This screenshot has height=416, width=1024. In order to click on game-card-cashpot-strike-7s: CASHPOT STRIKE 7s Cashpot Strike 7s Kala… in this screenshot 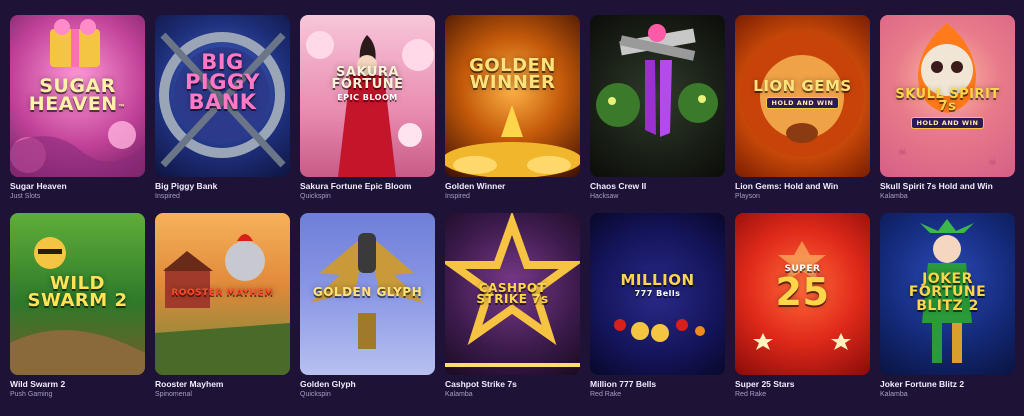, I will do `click(512, 312)`.